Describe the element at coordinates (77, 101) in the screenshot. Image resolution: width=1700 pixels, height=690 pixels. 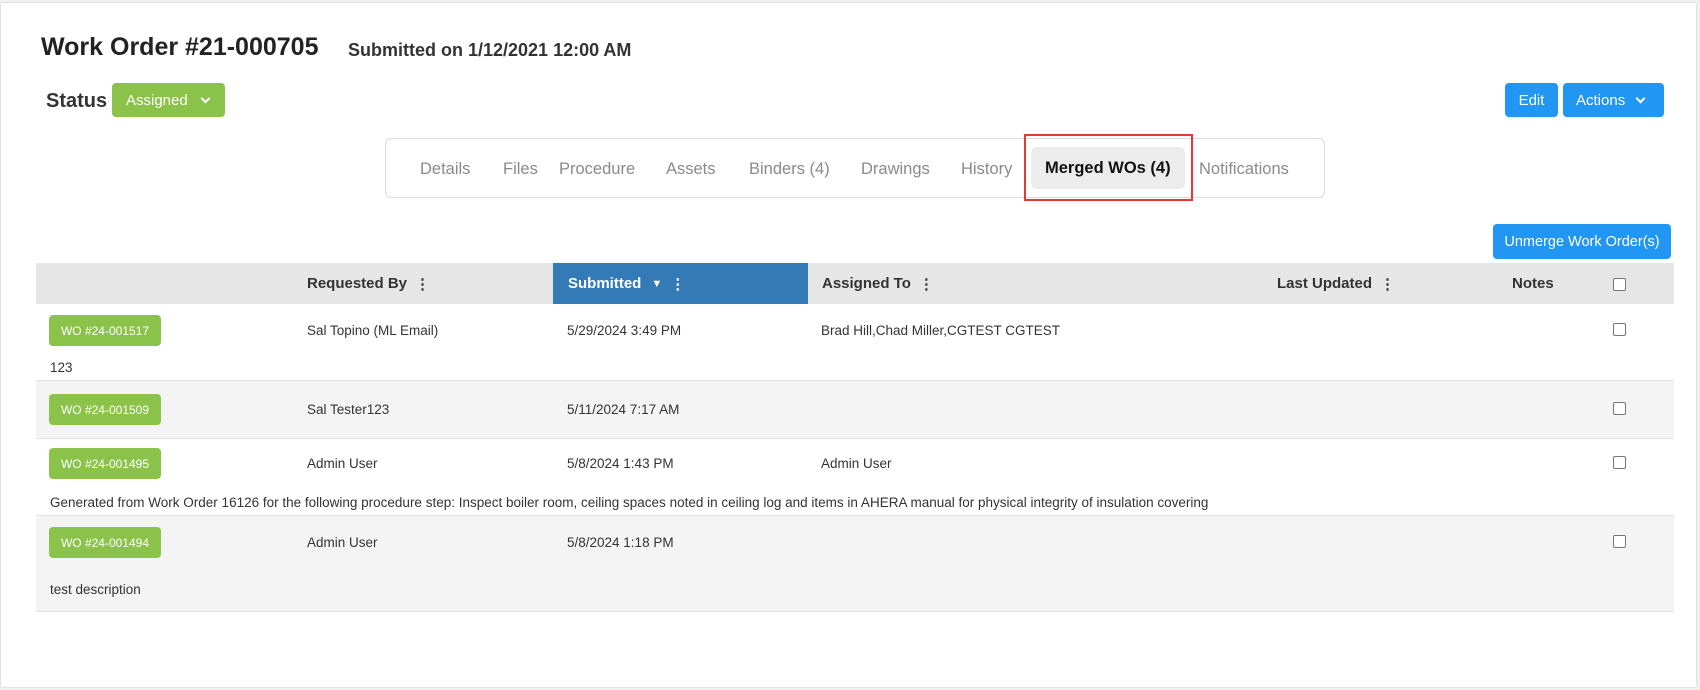
I see `status-label: Status` at that location.